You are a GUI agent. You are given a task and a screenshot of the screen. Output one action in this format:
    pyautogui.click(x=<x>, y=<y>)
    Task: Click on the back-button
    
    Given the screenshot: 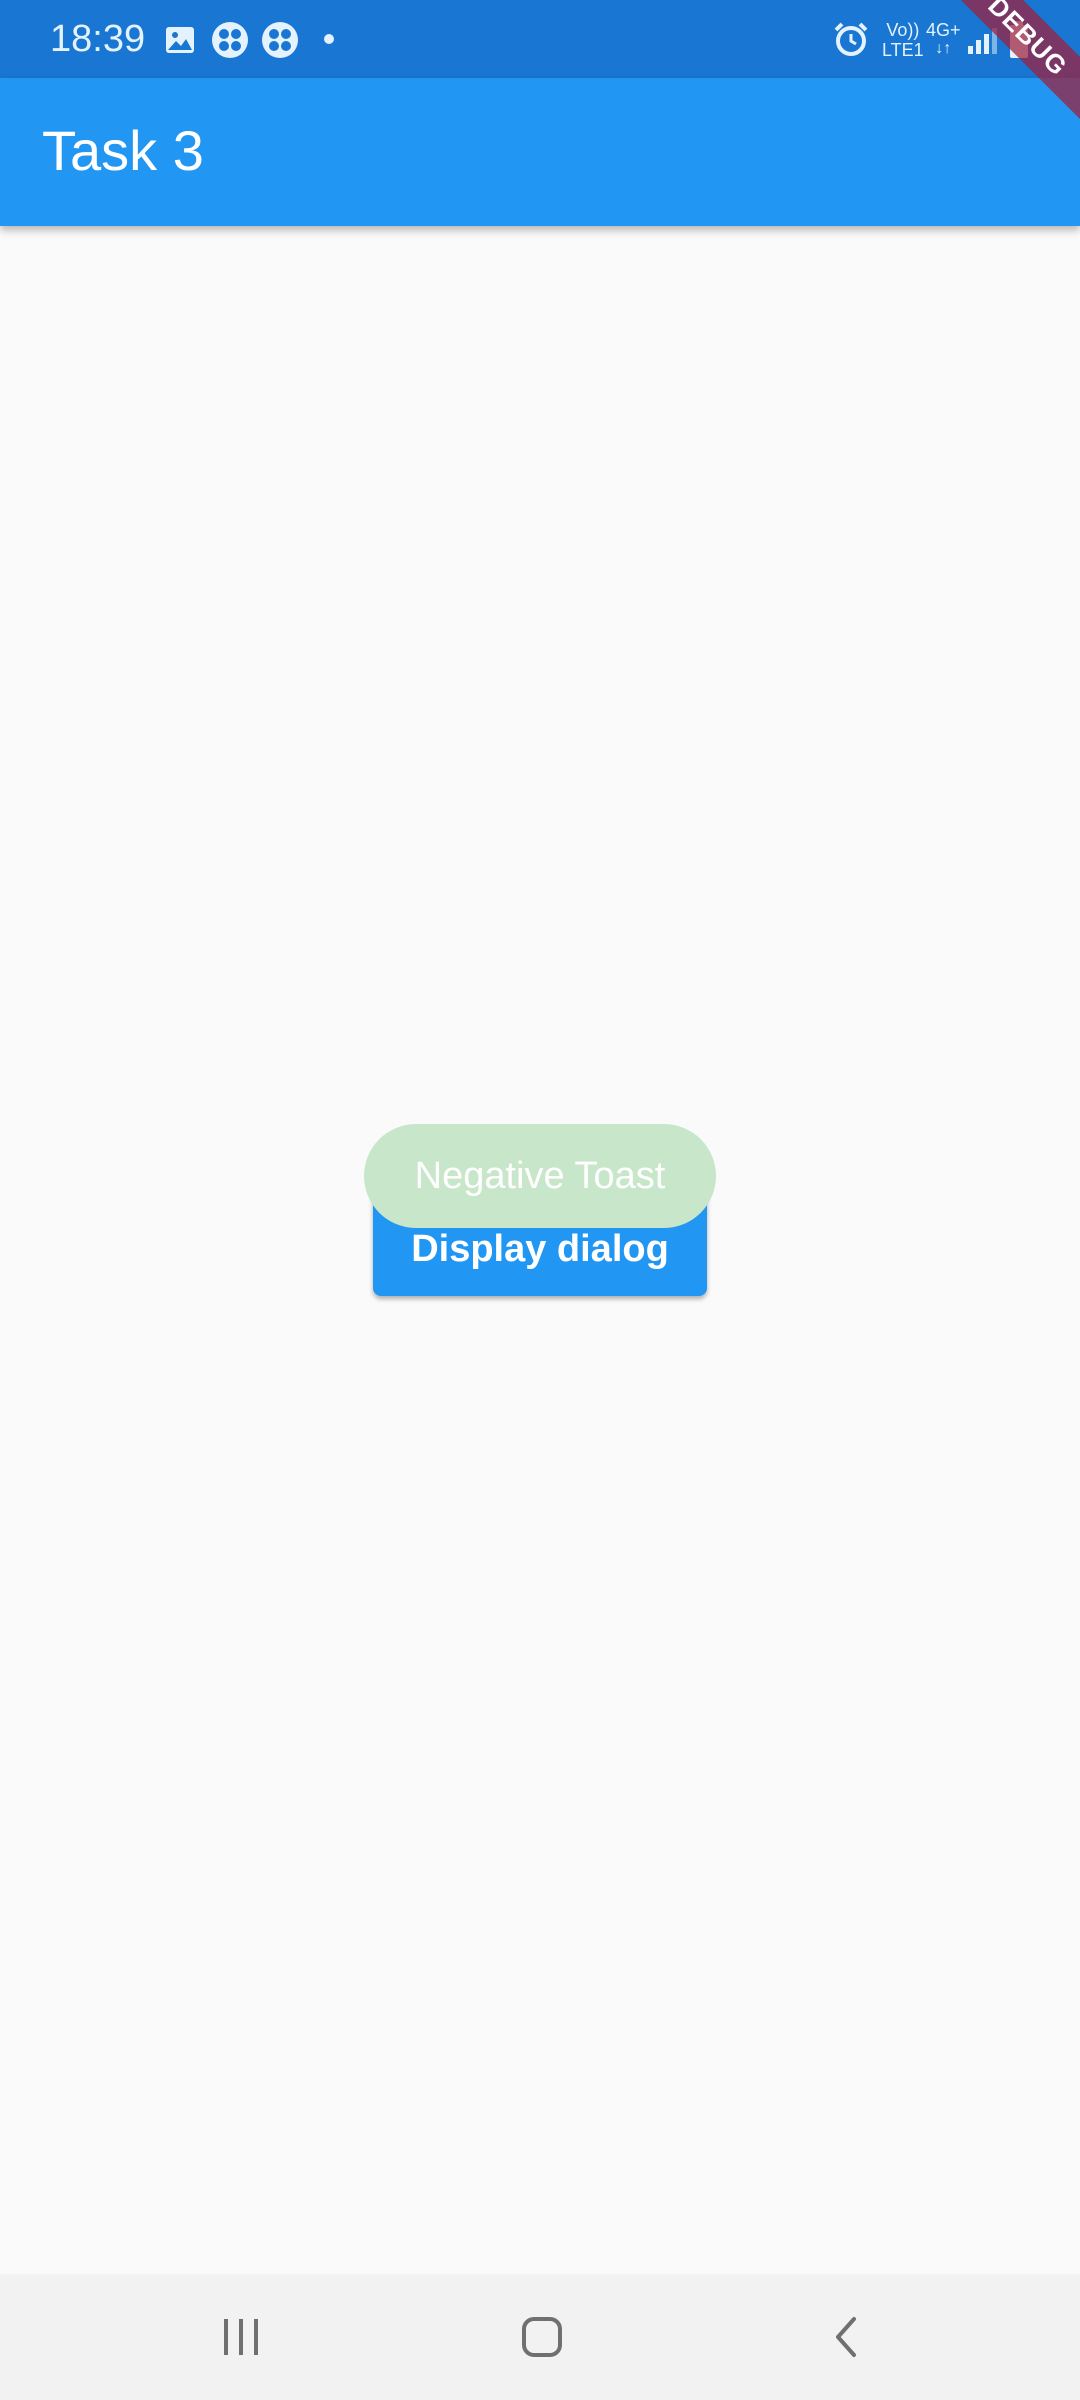 What is the action you would take?
    pyautogui.click(x=845, y=2337)
    